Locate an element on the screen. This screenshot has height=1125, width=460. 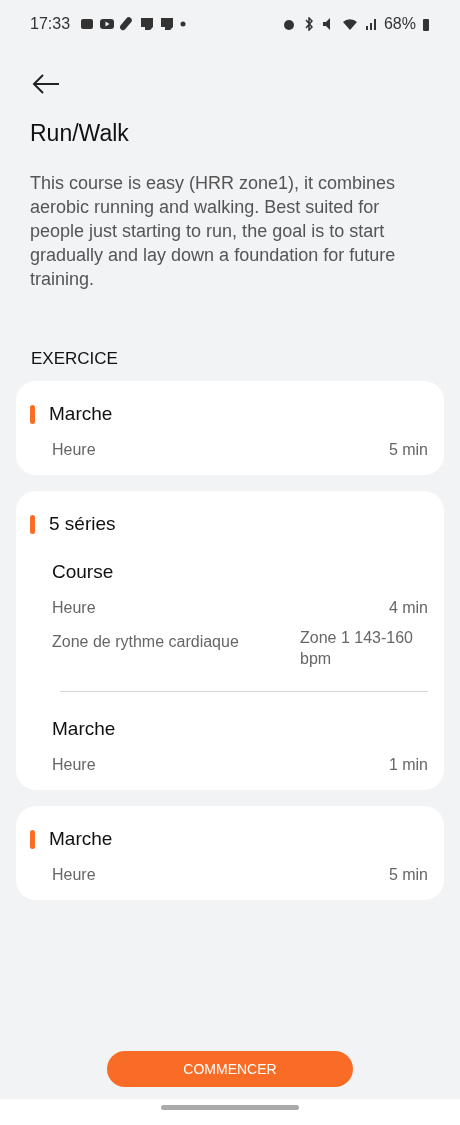
step-title: Course is located at coordinates (83, 572).